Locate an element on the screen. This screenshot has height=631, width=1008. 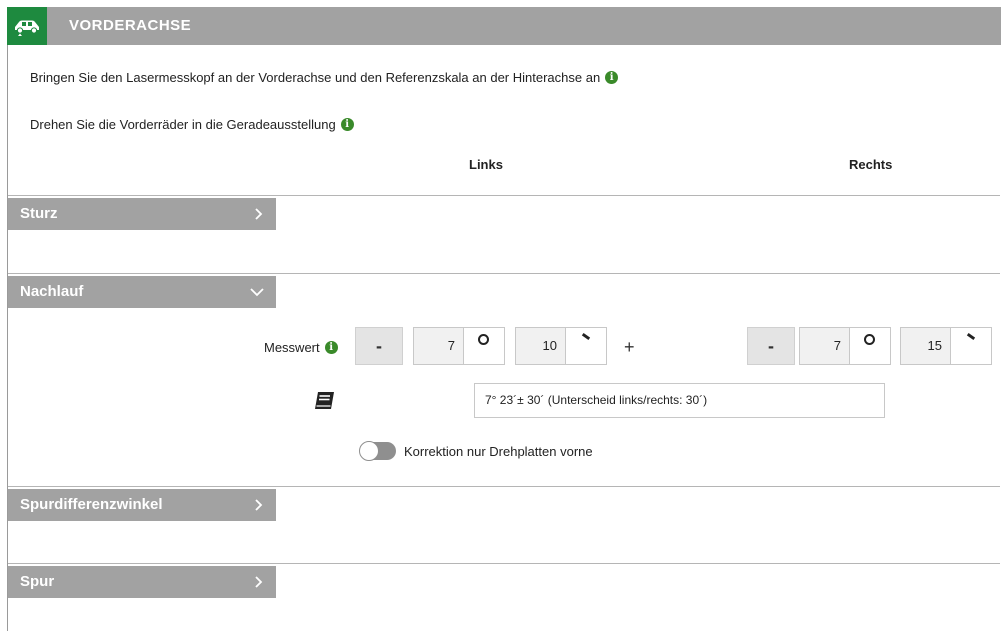
section-label: Nachlauf is located at coordinates (52, 291).